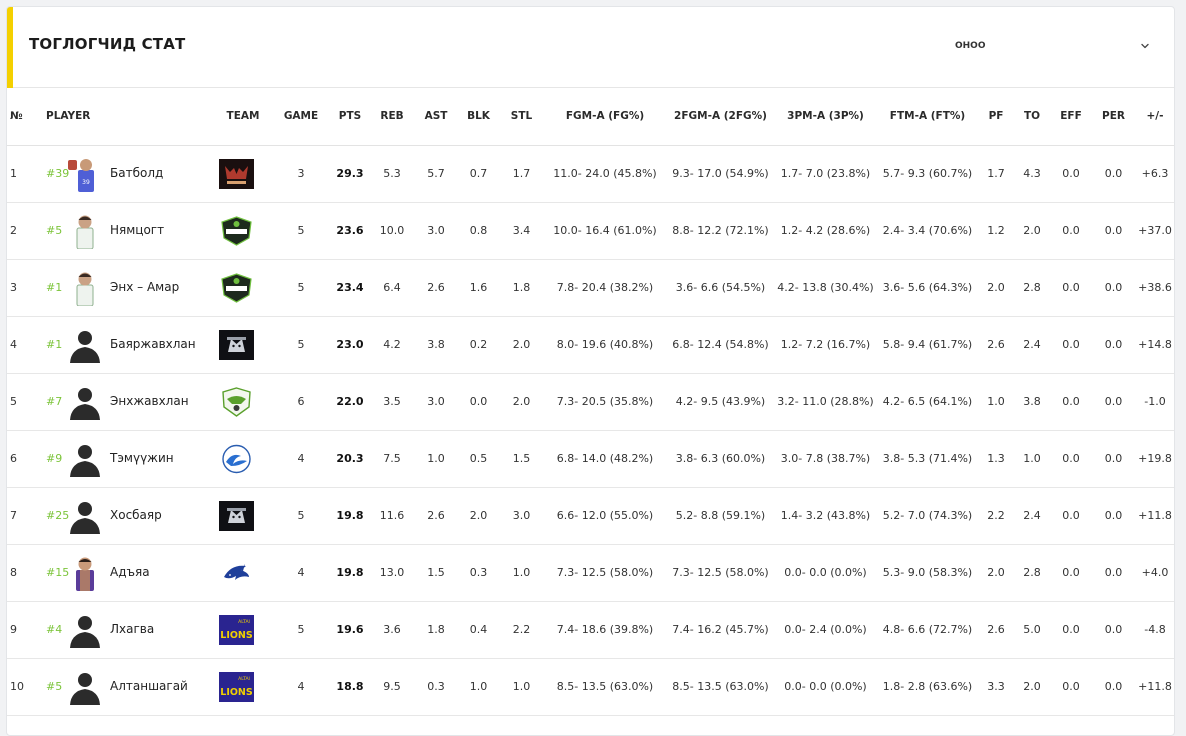 The image size is (1186, 736). I want to click on team-cell: ALTAI LIONS, so click(243, 630).